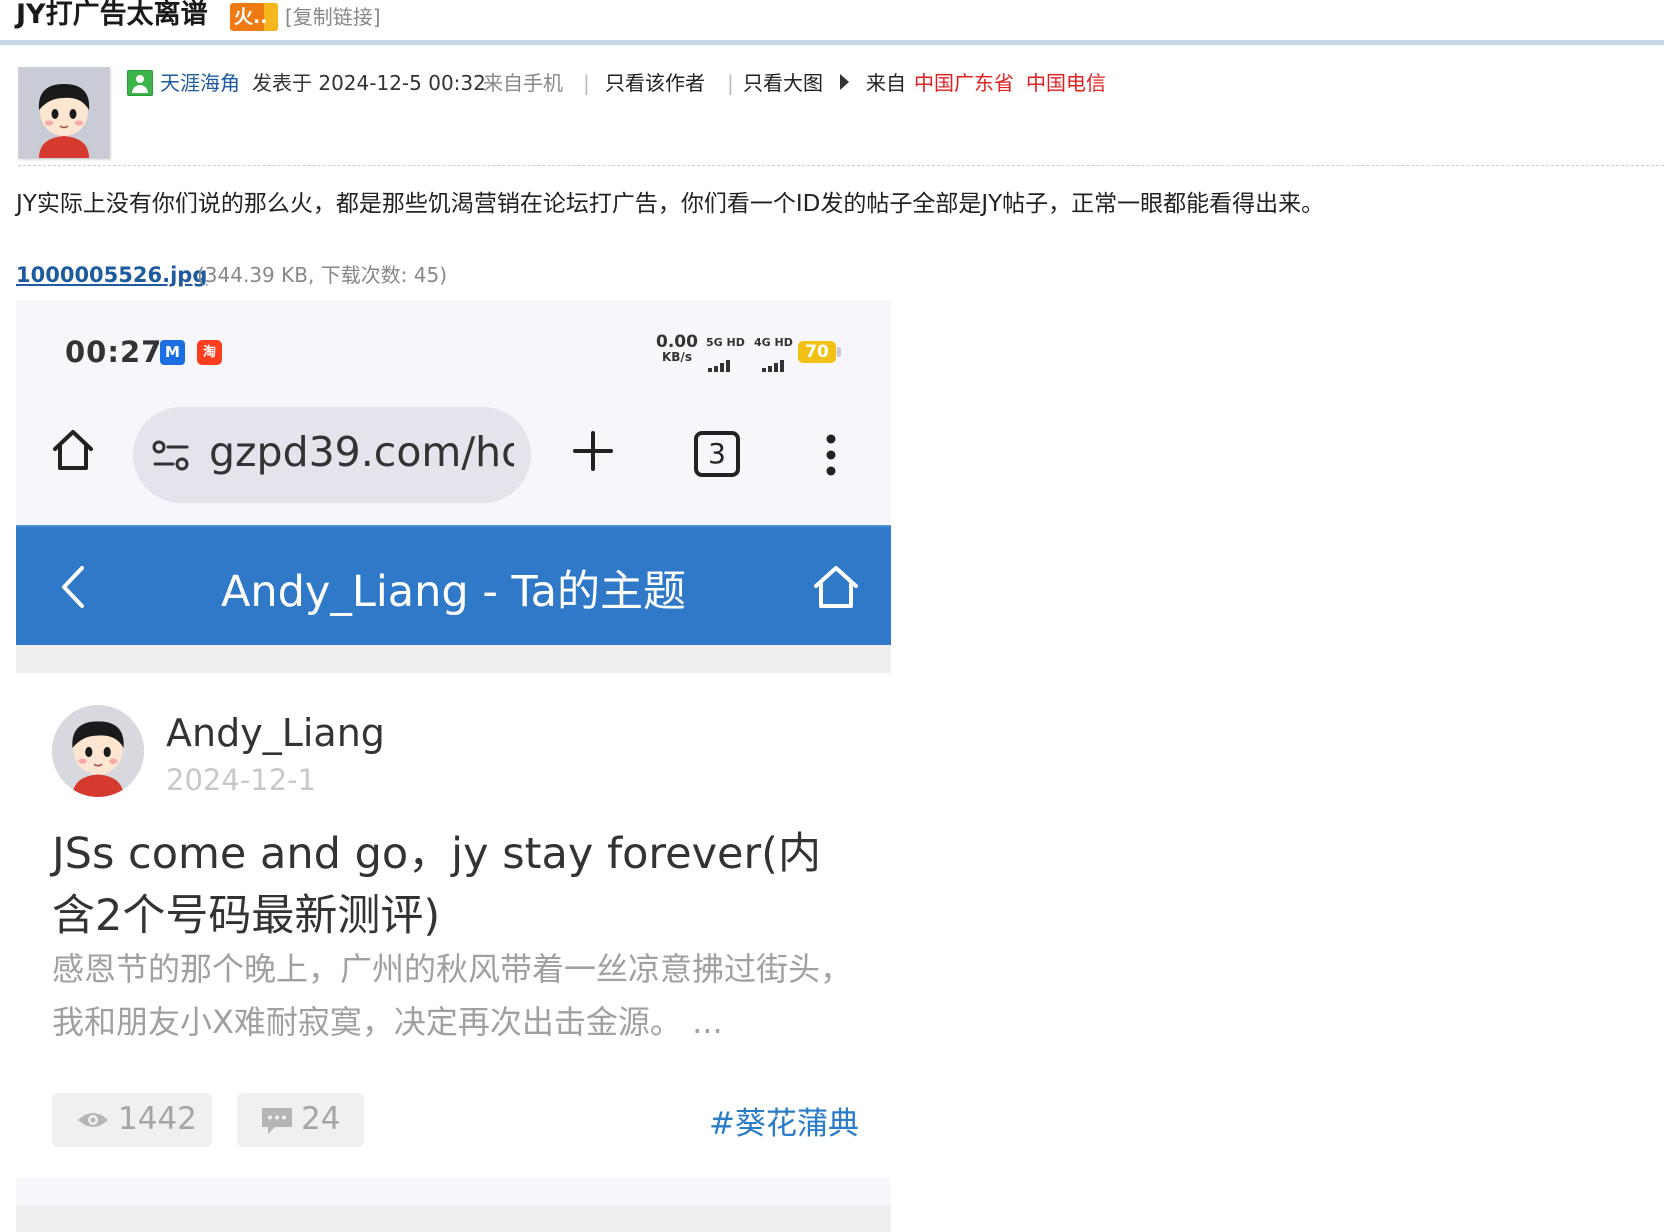  Describe the element at coordinates (784, 1120) in the screenshot. I see `card-tag: #葵花蒲典` at that location.